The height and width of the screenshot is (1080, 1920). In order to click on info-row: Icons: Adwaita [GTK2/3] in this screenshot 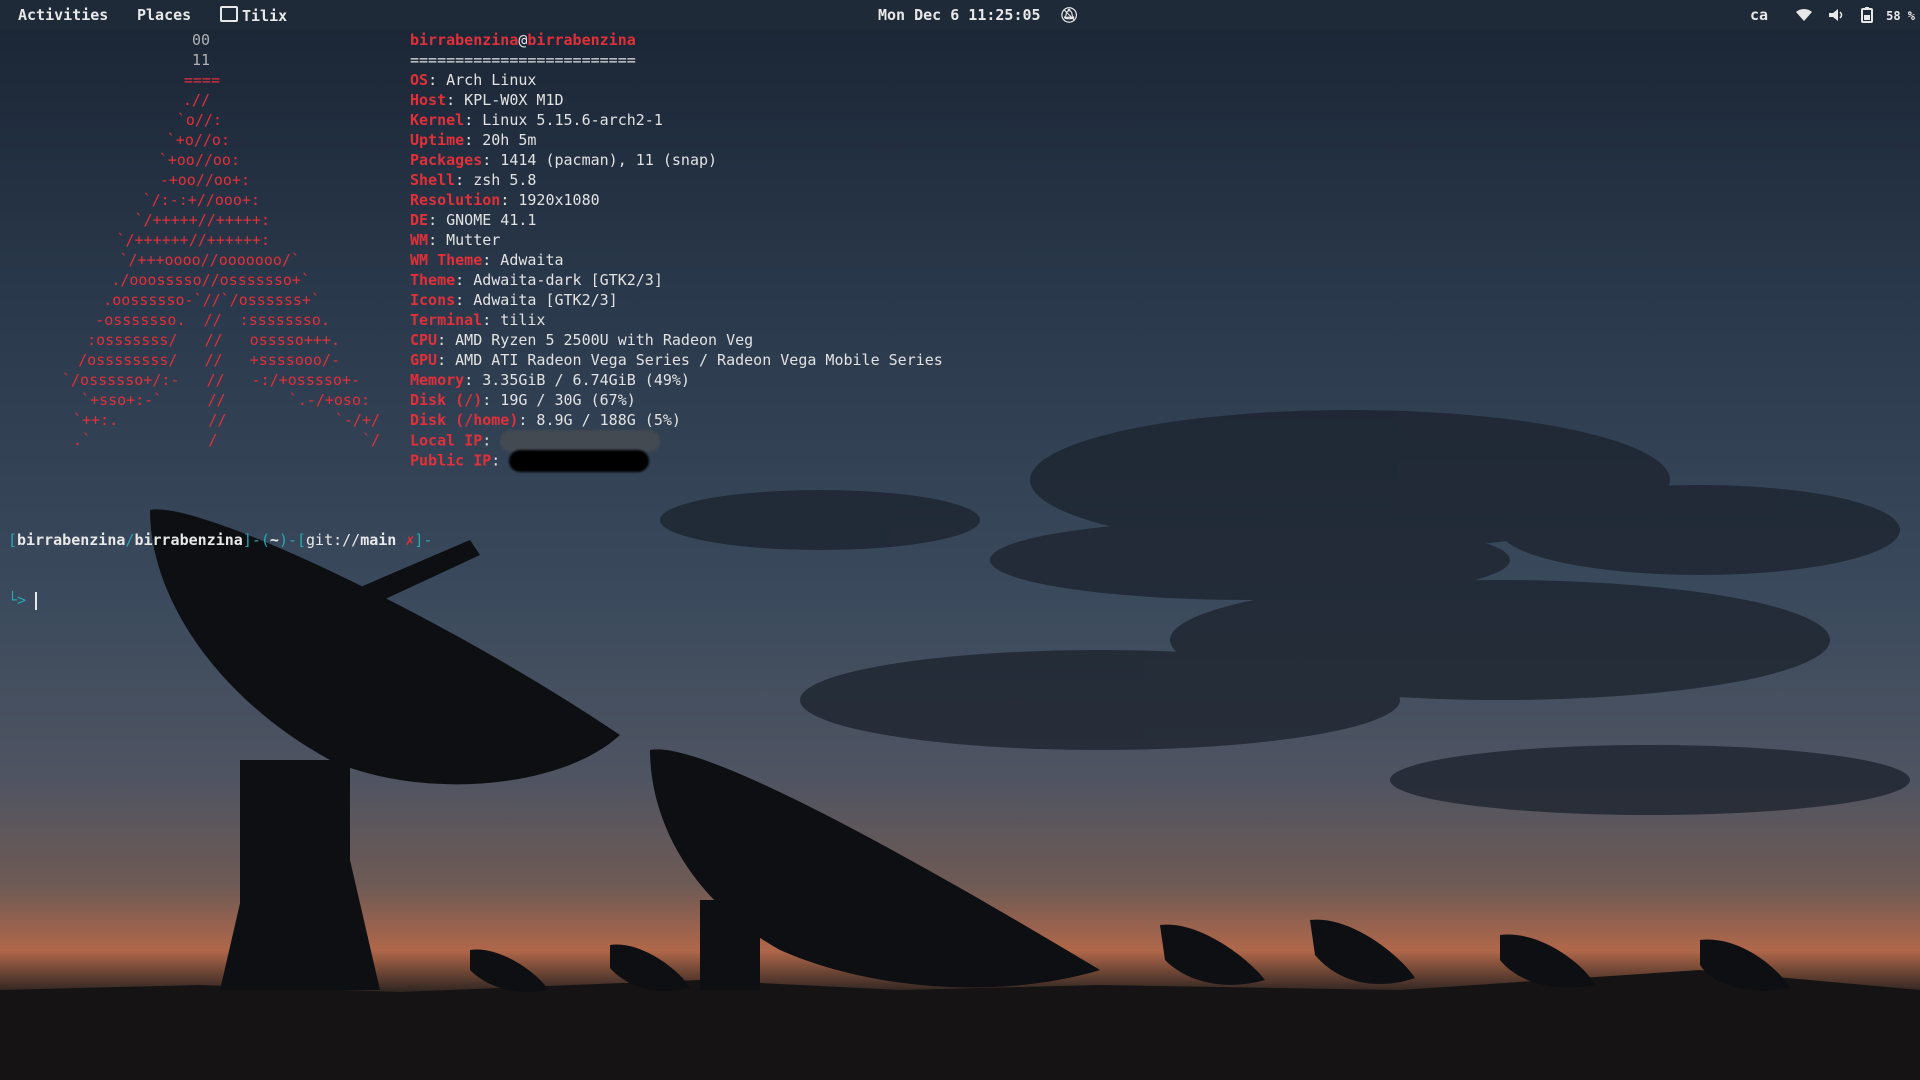, I will do `click(676, 300)`.